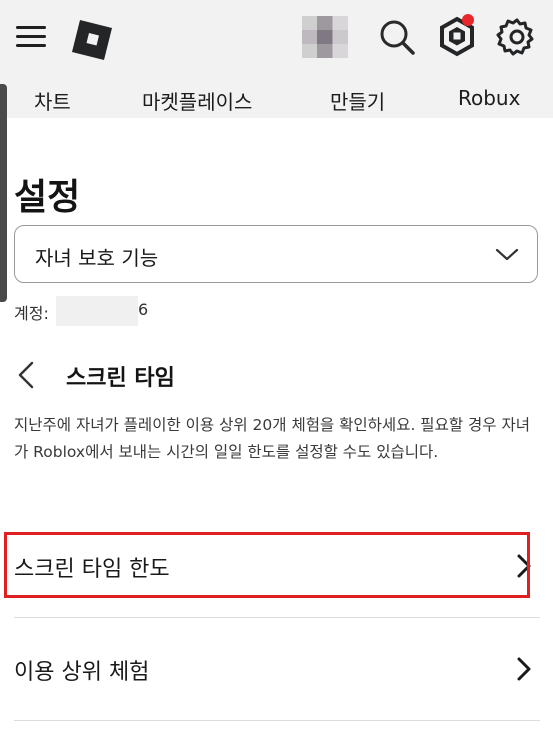  I want to click on account-name-redacted, so click(97, 311).